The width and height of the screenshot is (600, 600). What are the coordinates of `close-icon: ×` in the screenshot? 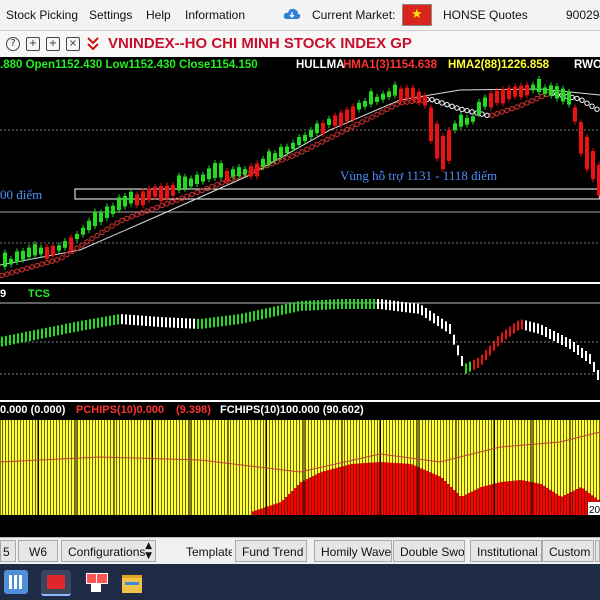 It's located at (73, 44).